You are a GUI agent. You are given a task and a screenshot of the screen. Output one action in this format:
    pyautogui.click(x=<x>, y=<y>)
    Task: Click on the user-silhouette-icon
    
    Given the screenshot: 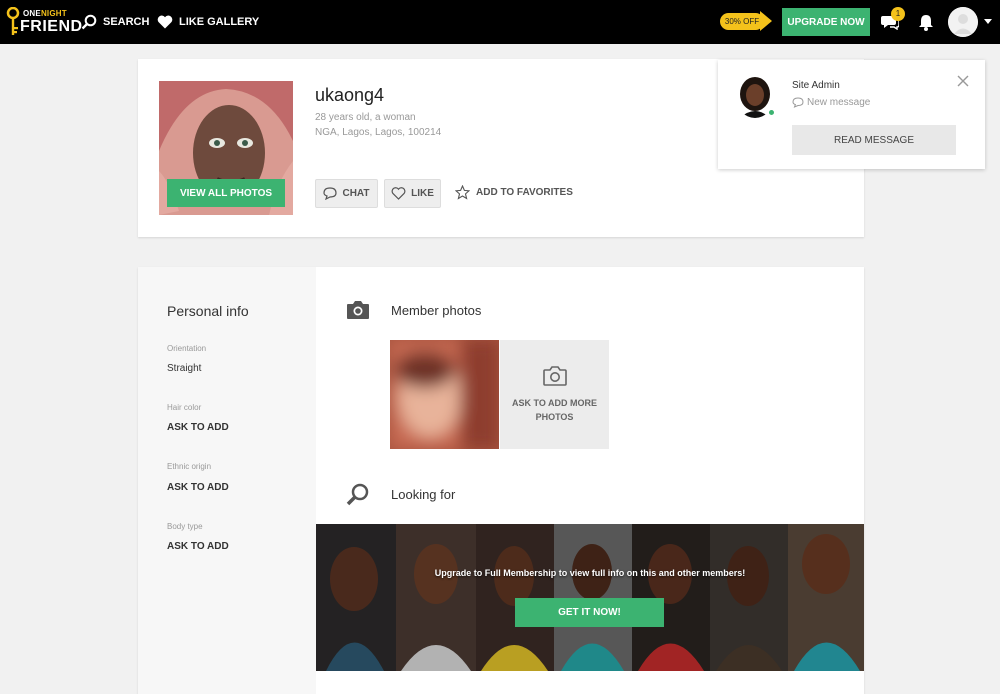 What is the action you would take?
    pyautogui.click(x=963, y=22)
    